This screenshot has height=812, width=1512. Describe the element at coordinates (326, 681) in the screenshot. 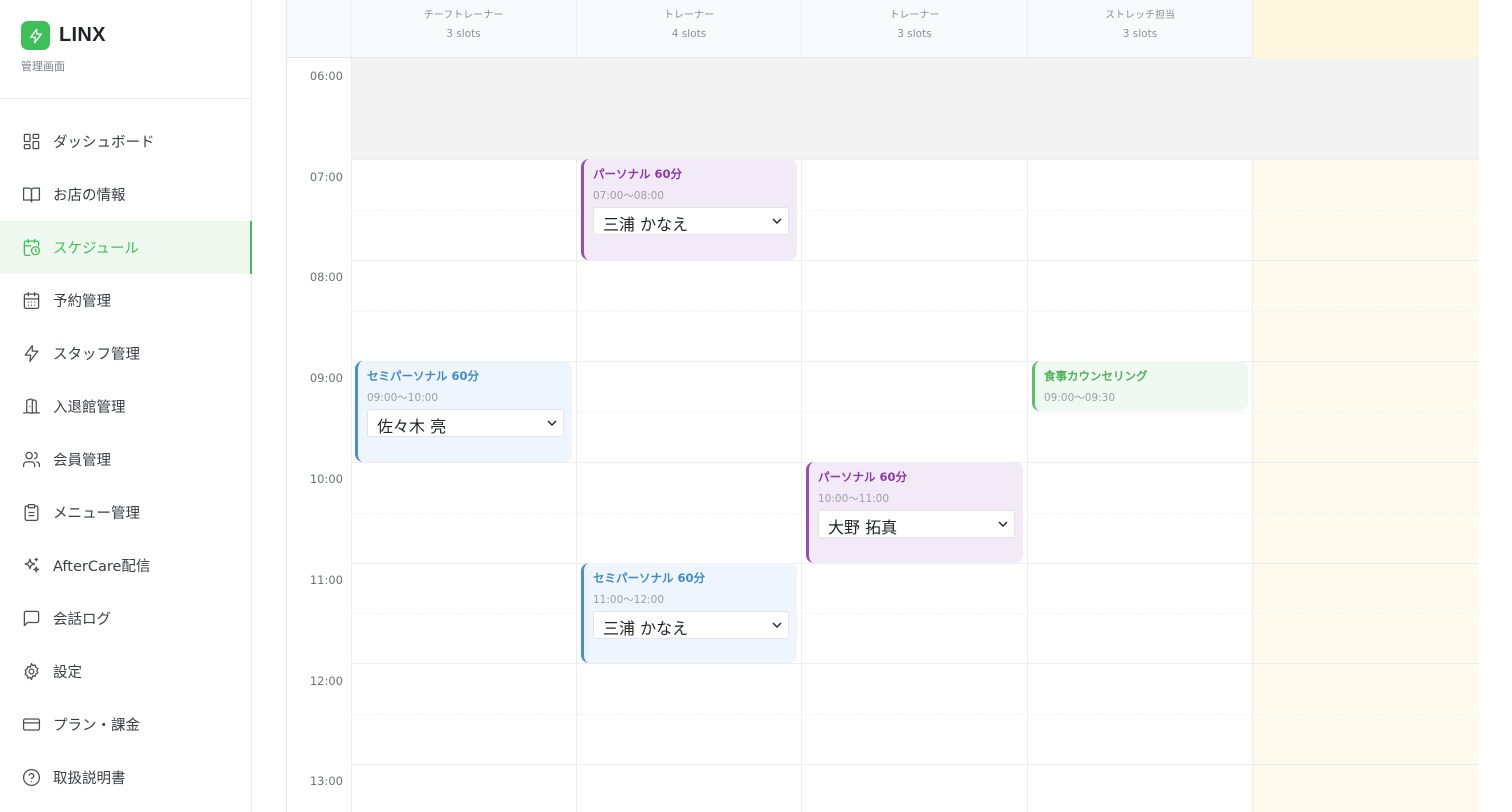

I see `time-label: 12:00` at that location.